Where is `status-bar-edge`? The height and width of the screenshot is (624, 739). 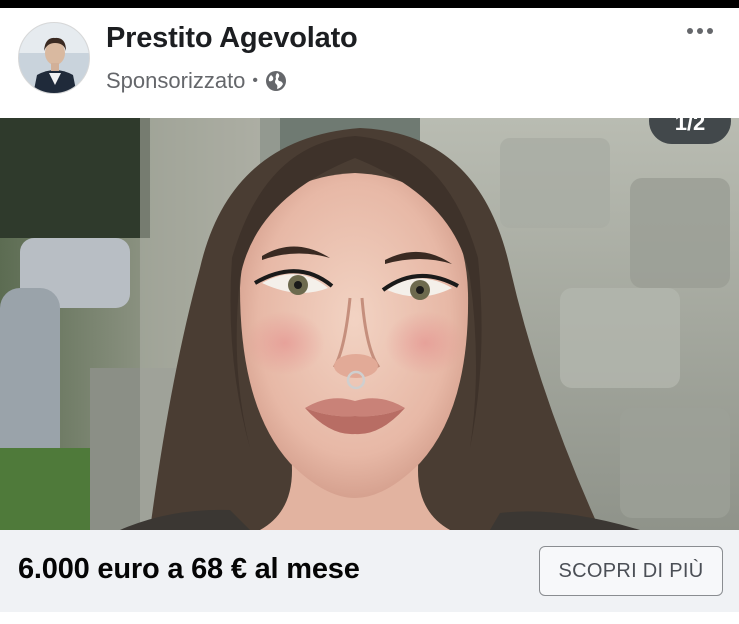 status-bar-edge is located at coordinates (369, 4).